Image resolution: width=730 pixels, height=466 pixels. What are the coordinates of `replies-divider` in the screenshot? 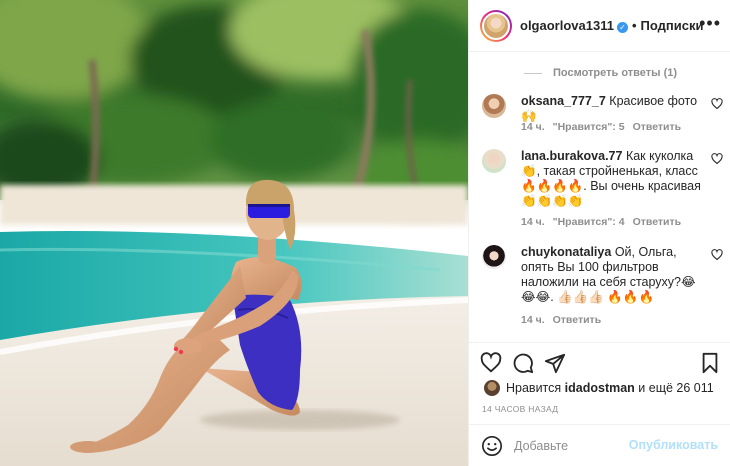 It's located at (533, 73).